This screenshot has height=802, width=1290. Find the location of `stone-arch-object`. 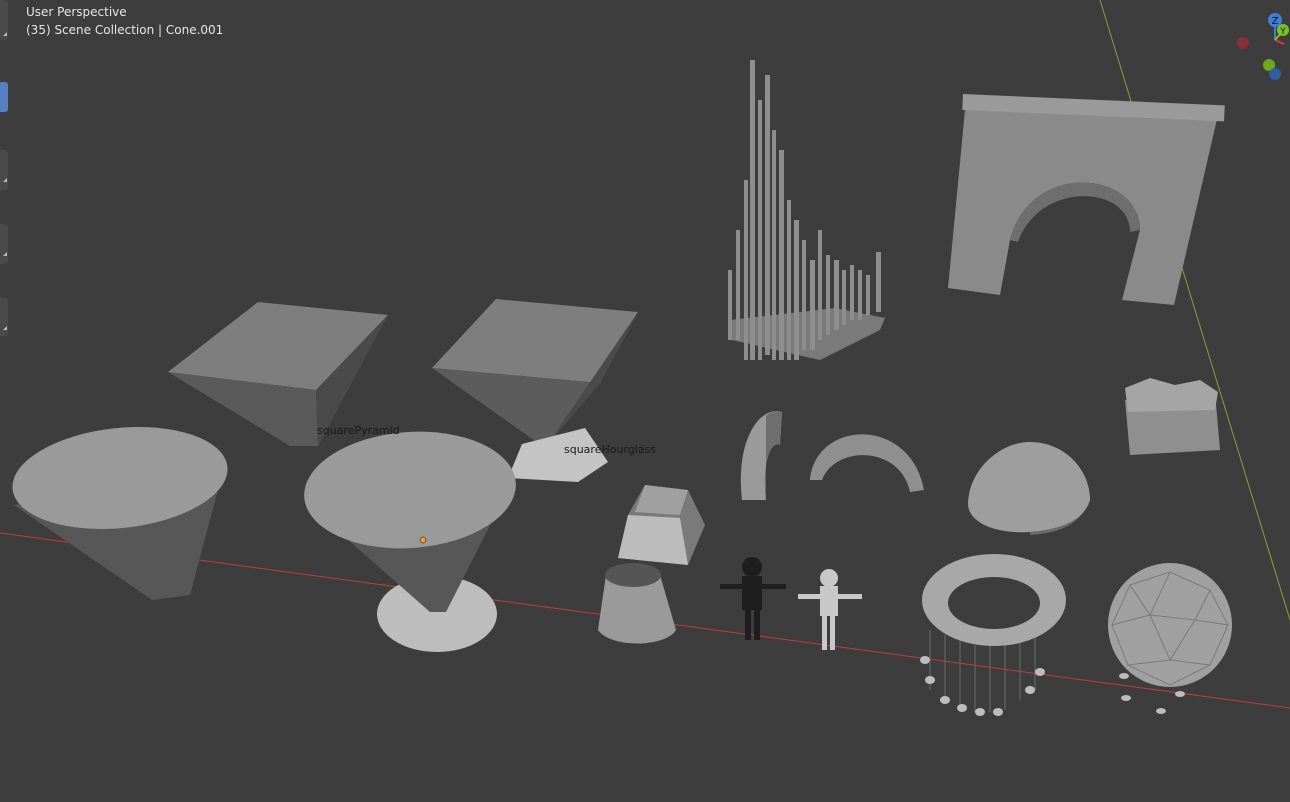

stone-arch-object is located at coordinates (1086, 199).